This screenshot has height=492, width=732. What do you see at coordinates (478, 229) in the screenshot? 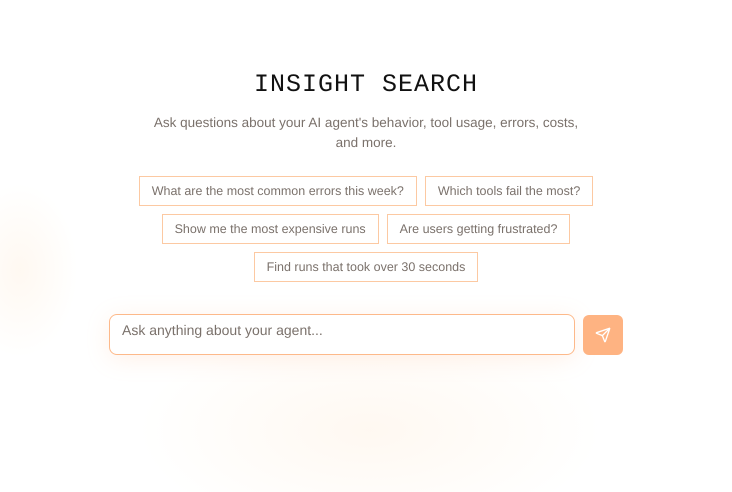
I see `suggestion-chip: Are users getting frustrated?` at bounding box center [478, 229].